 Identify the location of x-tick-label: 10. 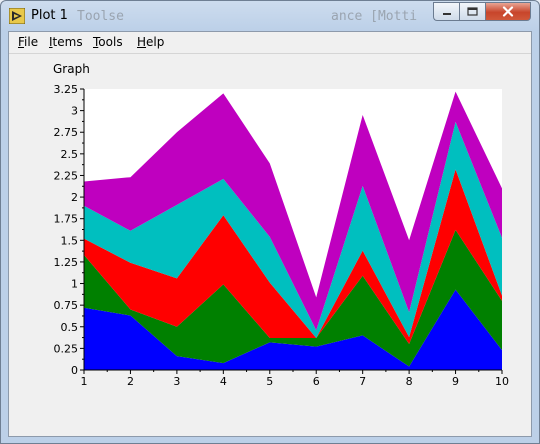
(502, 381).